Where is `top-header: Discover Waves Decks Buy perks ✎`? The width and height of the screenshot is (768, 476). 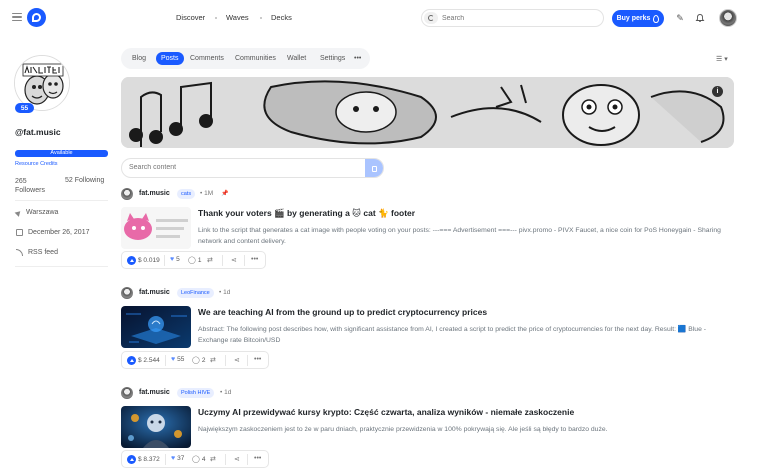
top-header: Discover Waves Decks Buy perks ✎ is located at coordinates (384, 18).